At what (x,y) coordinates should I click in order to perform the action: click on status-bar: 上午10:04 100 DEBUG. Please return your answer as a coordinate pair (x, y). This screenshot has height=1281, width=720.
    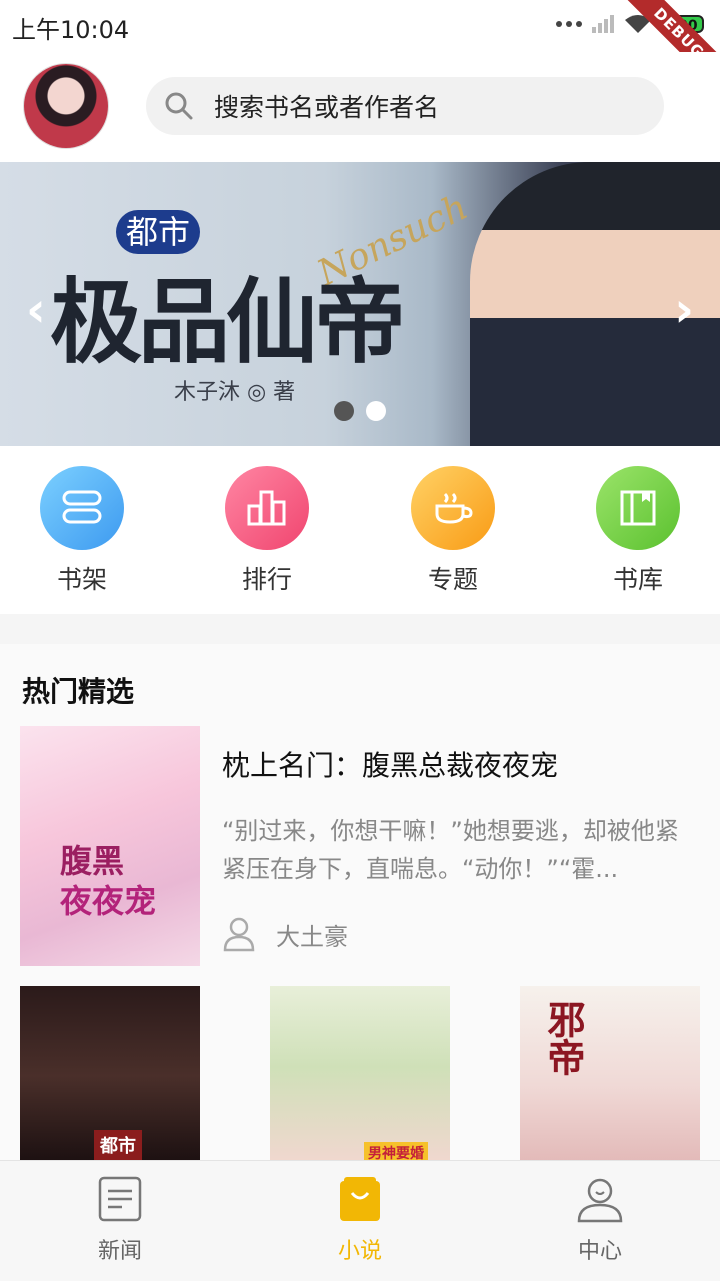
    Looking at the image, I should click on (360, 51).